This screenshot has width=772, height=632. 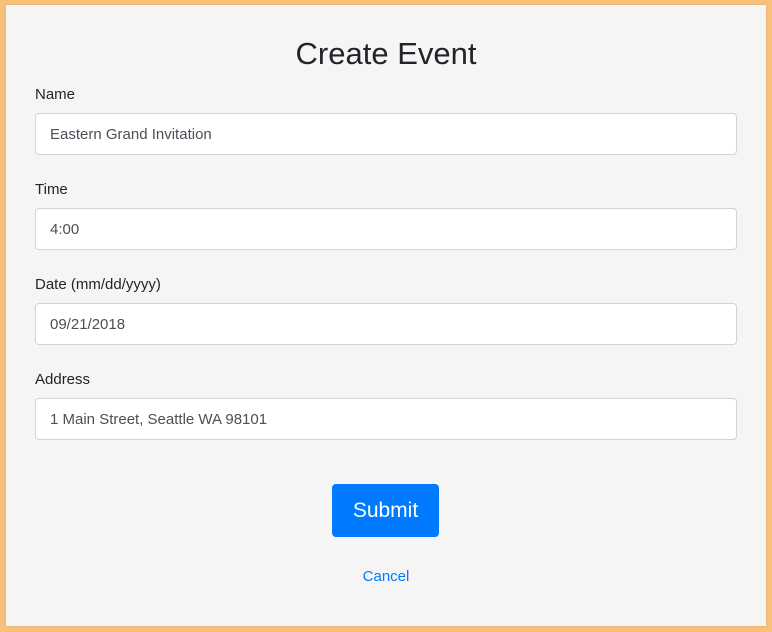 What do you see at coordinates (386, 229) in the screenshot?
I see `time-input` at bounding box center [386, 229].